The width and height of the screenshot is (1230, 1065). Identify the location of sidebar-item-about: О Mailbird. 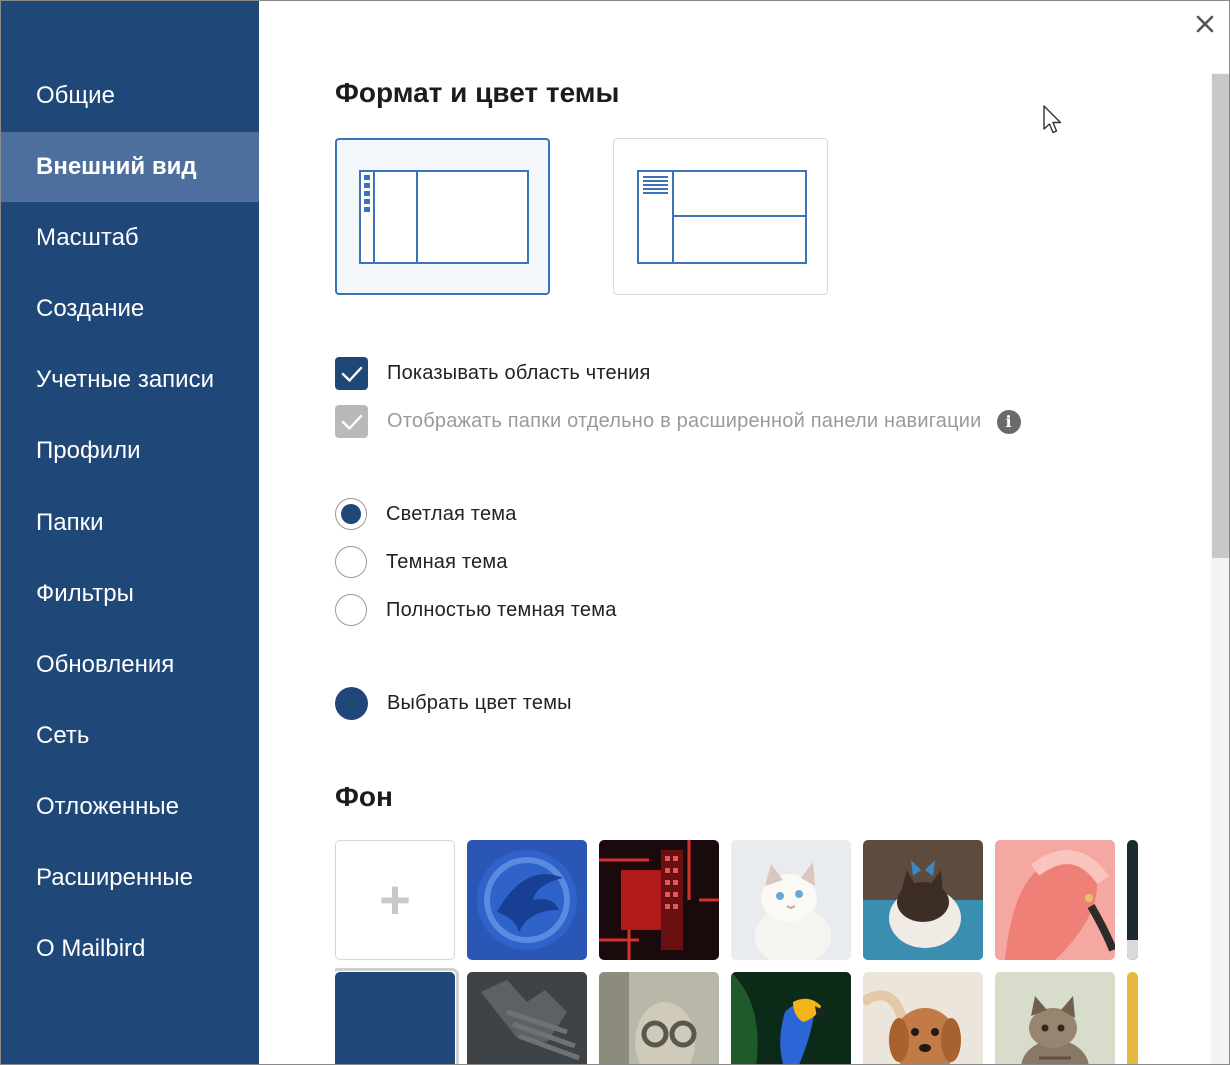
(130, 949).